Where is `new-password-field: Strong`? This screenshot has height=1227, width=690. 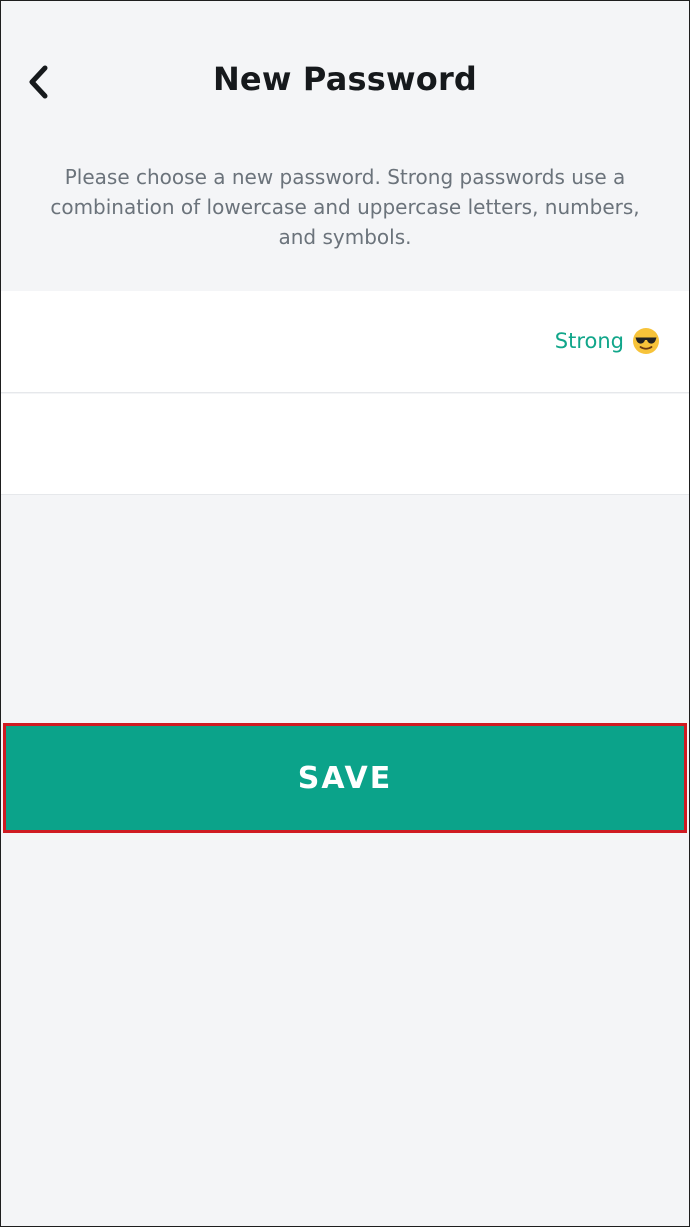 new-password-field: Strong is located at coordinates (345, 342).